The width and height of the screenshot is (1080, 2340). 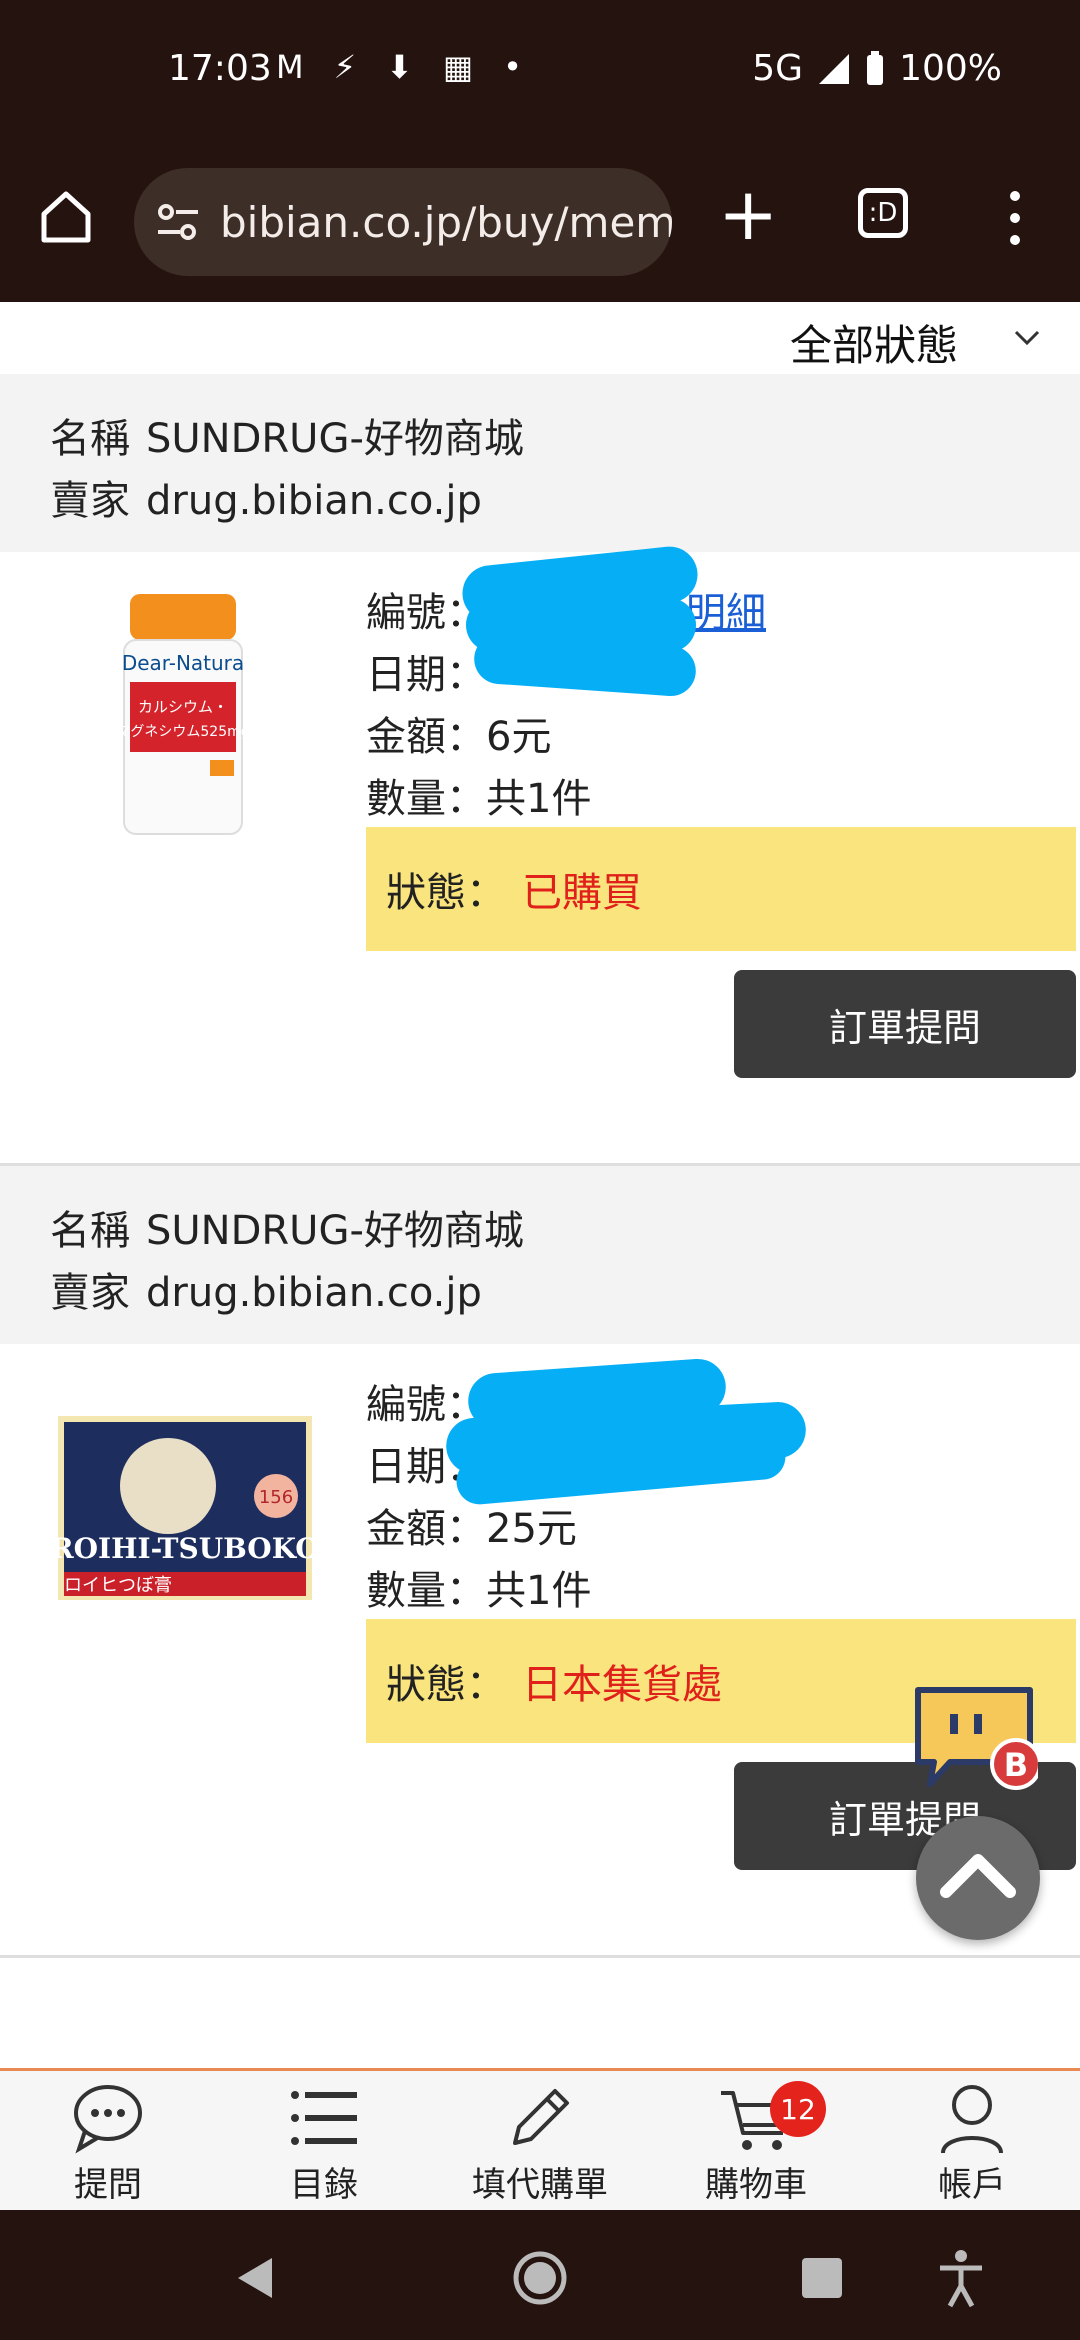 I want to click on patch-box-icon: 156 ROIHI-TSUBOKO ロイヒつぼ膏, so click(x=185, y=1508).